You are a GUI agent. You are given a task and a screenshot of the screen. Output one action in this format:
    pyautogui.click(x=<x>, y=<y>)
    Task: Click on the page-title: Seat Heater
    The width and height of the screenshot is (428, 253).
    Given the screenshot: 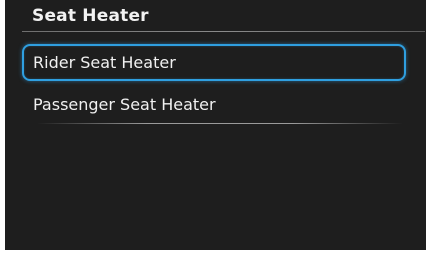 What is the action you would take?
    pyautogui.click(x=90, y=16)
    